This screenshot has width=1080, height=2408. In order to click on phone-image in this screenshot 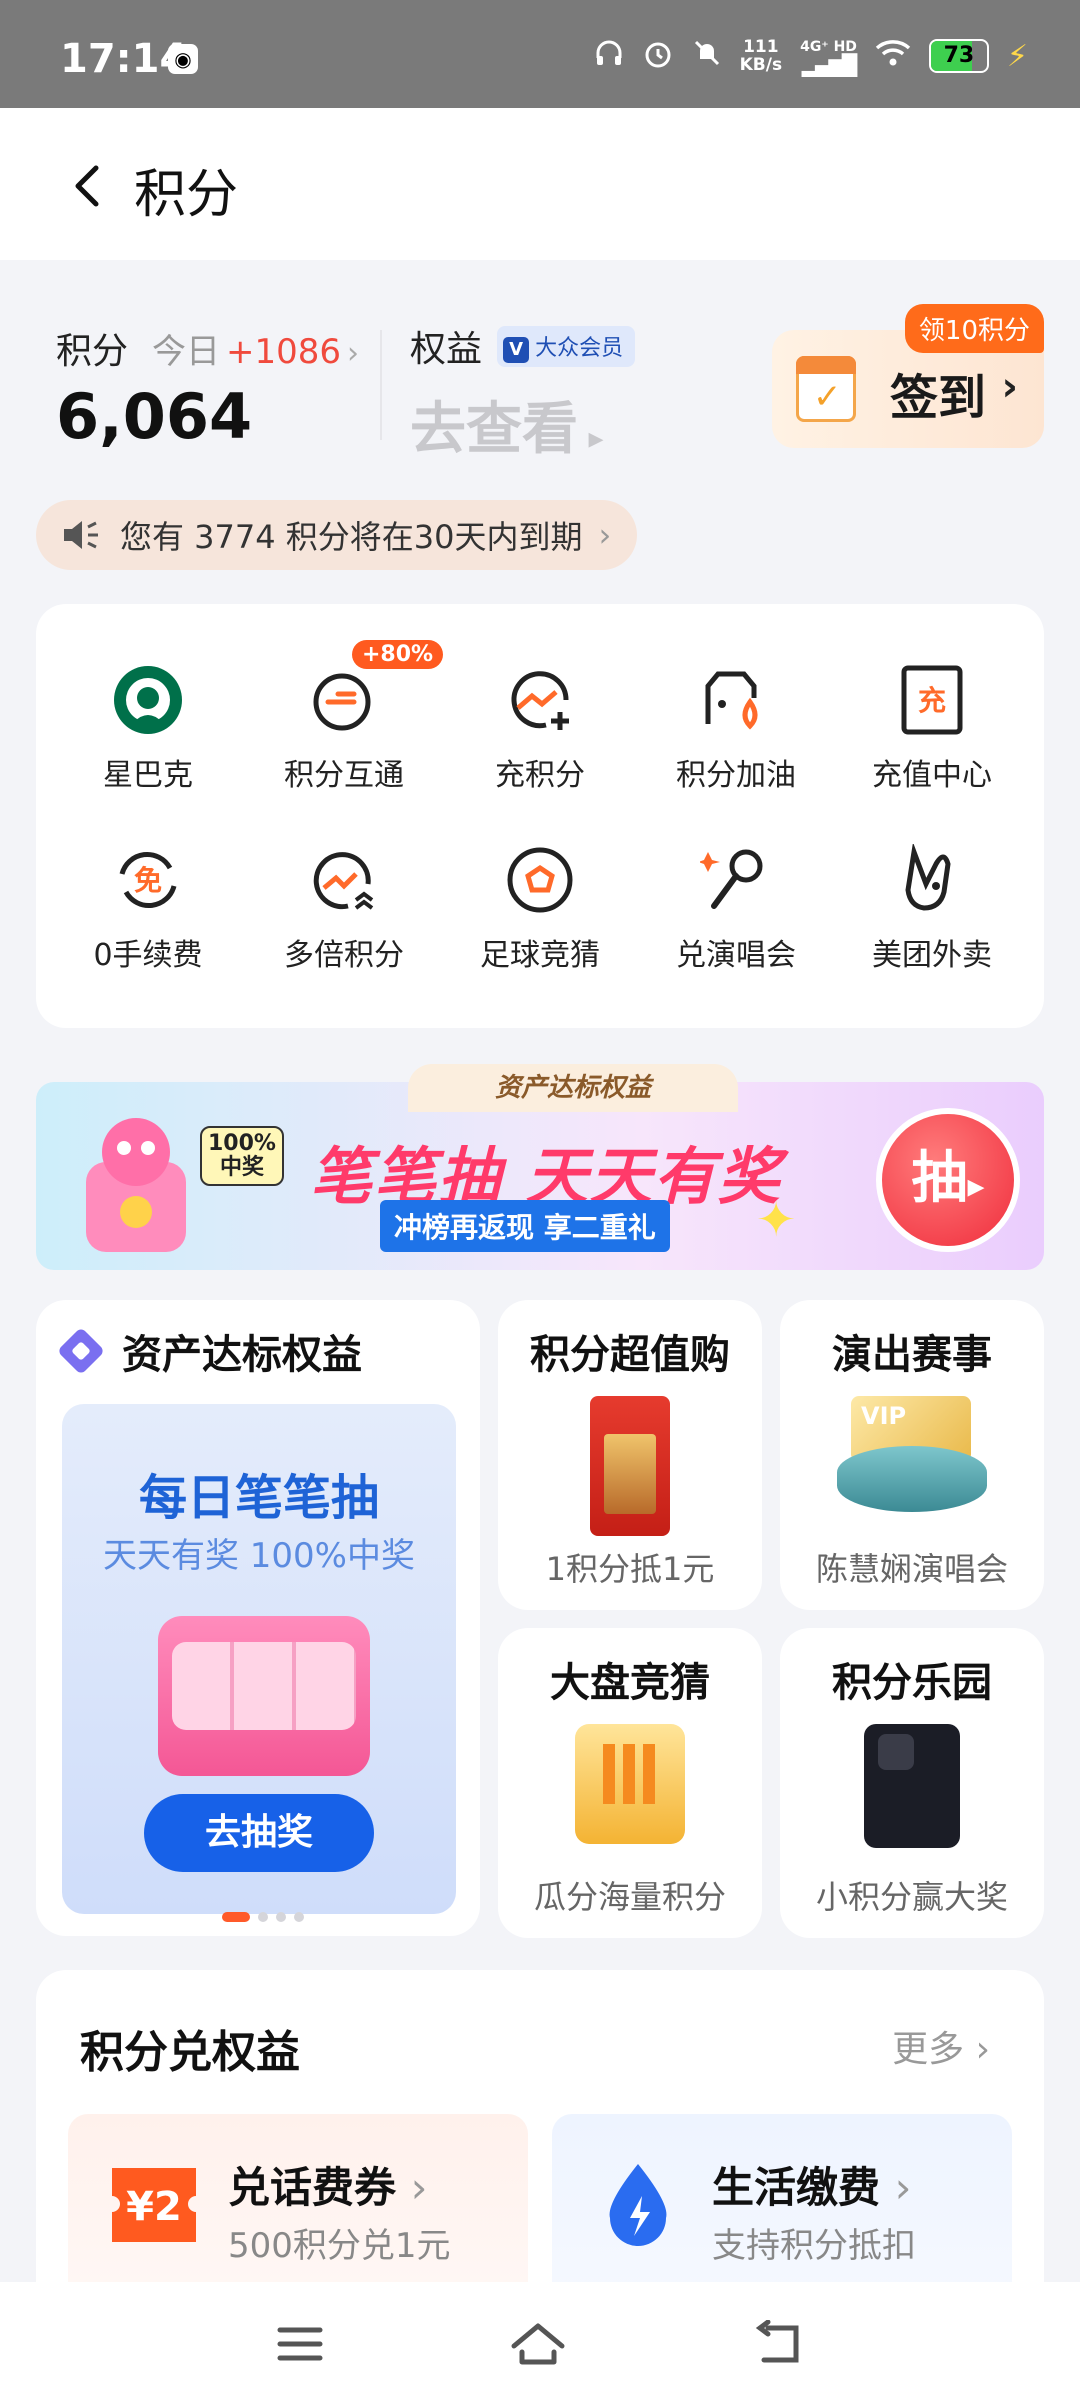, I will do `click(912, 1786)`.